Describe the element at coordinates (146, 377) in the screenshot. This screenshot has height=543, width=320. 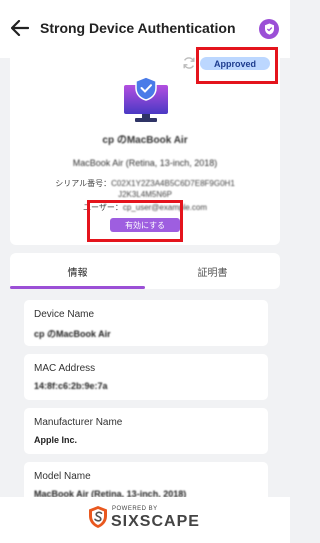
I see `field-mac-address: MAC Address 14:8f:c6:2b:9e:7a` at that location.